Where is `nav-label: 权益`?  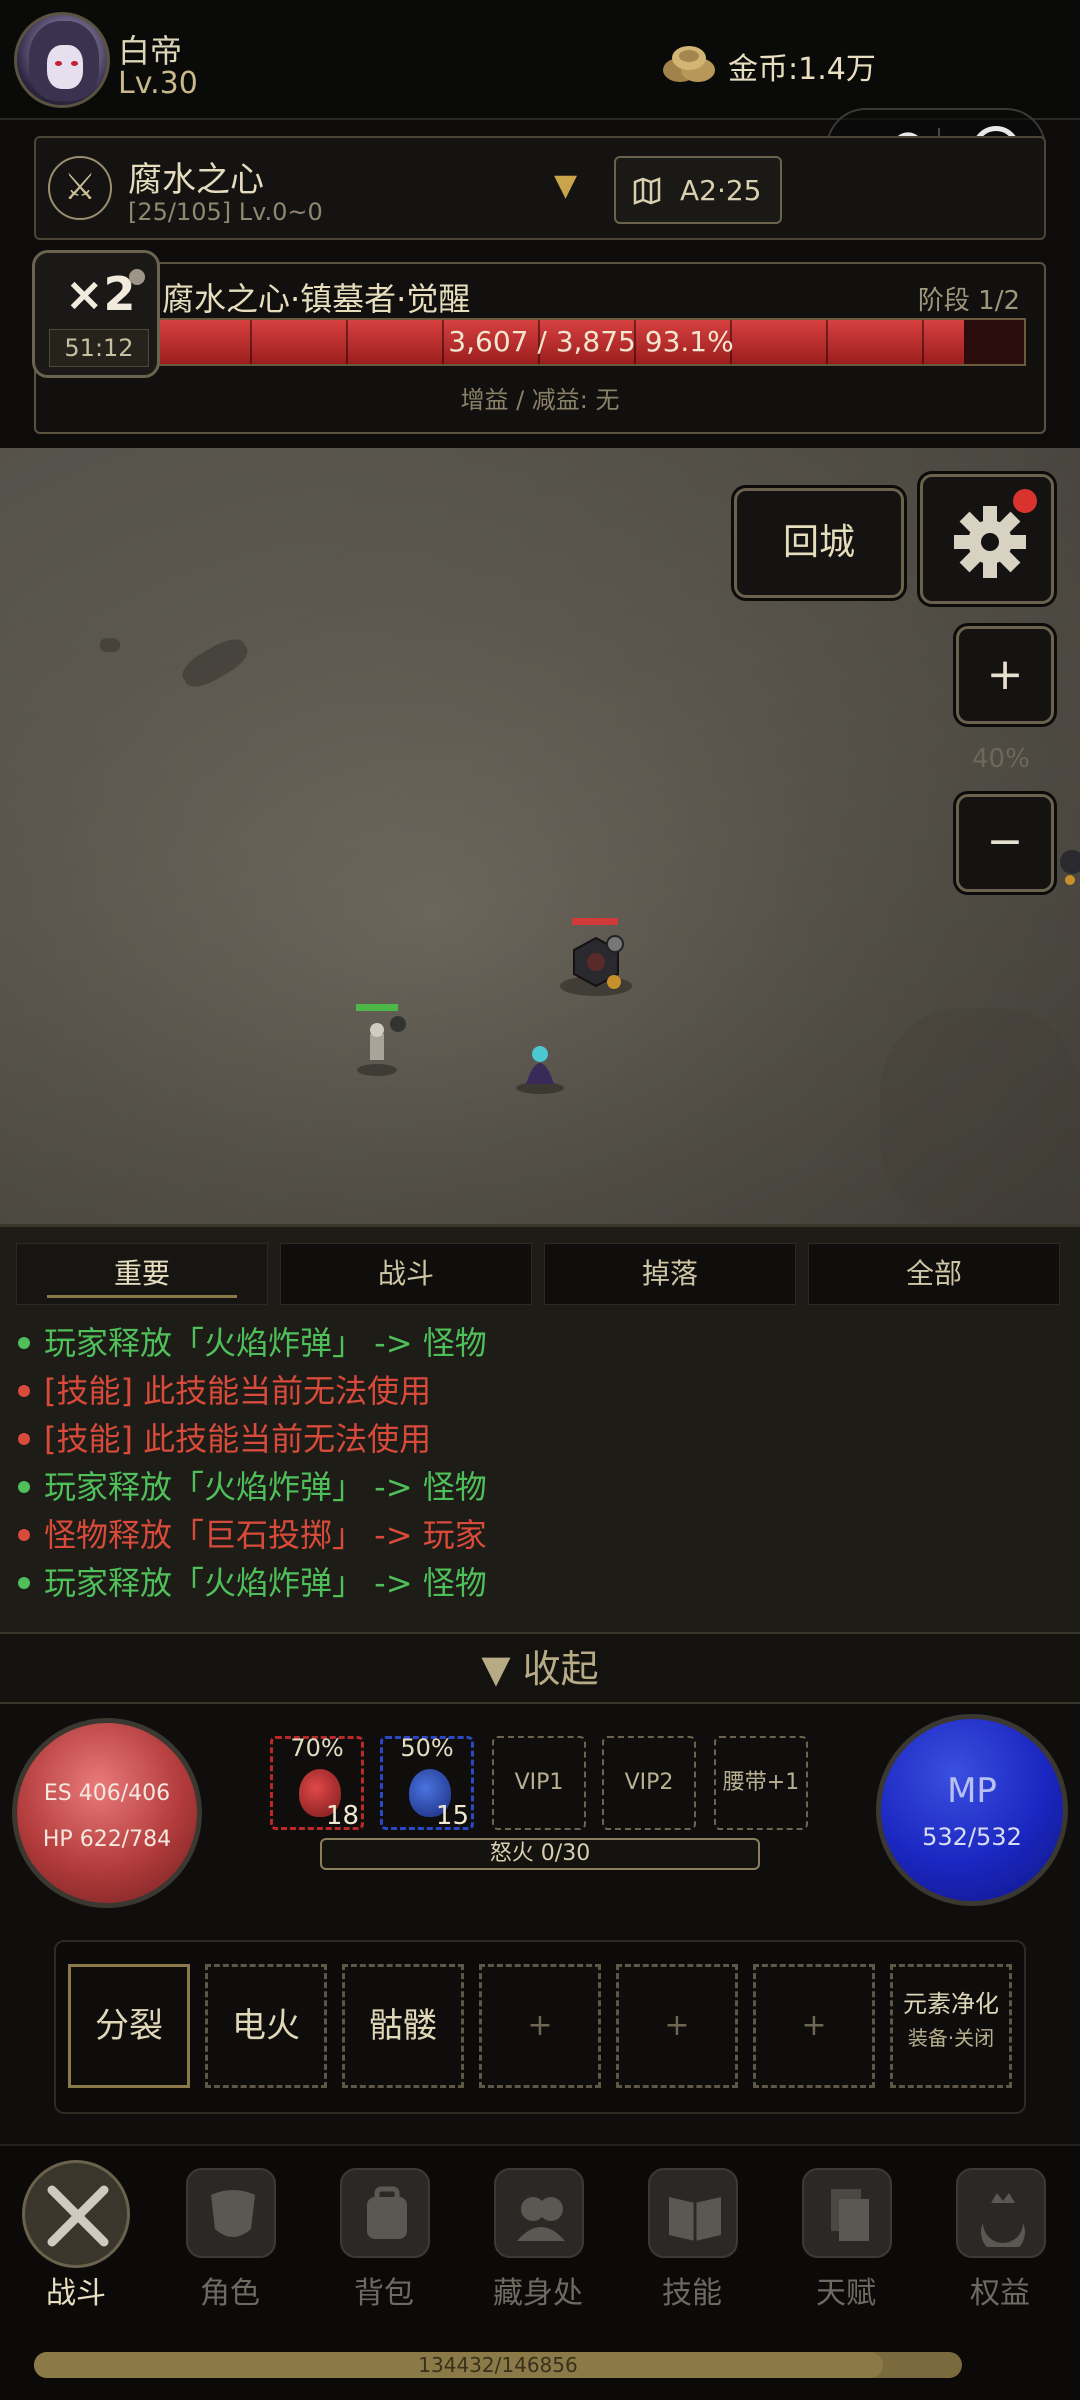 nav-label: 权益 is located at coordinates (1000, 2293).